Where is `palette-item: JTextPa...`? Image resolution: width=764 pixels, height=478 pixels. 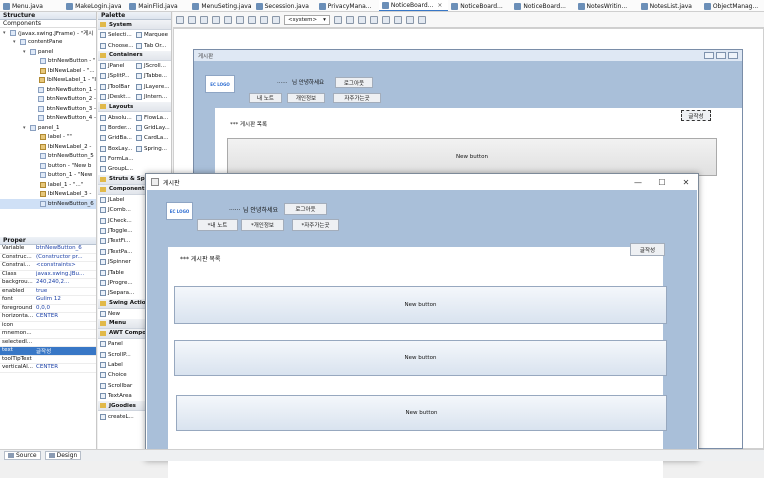
palette-item: JTextPa... is located at coordinates (116, 252).